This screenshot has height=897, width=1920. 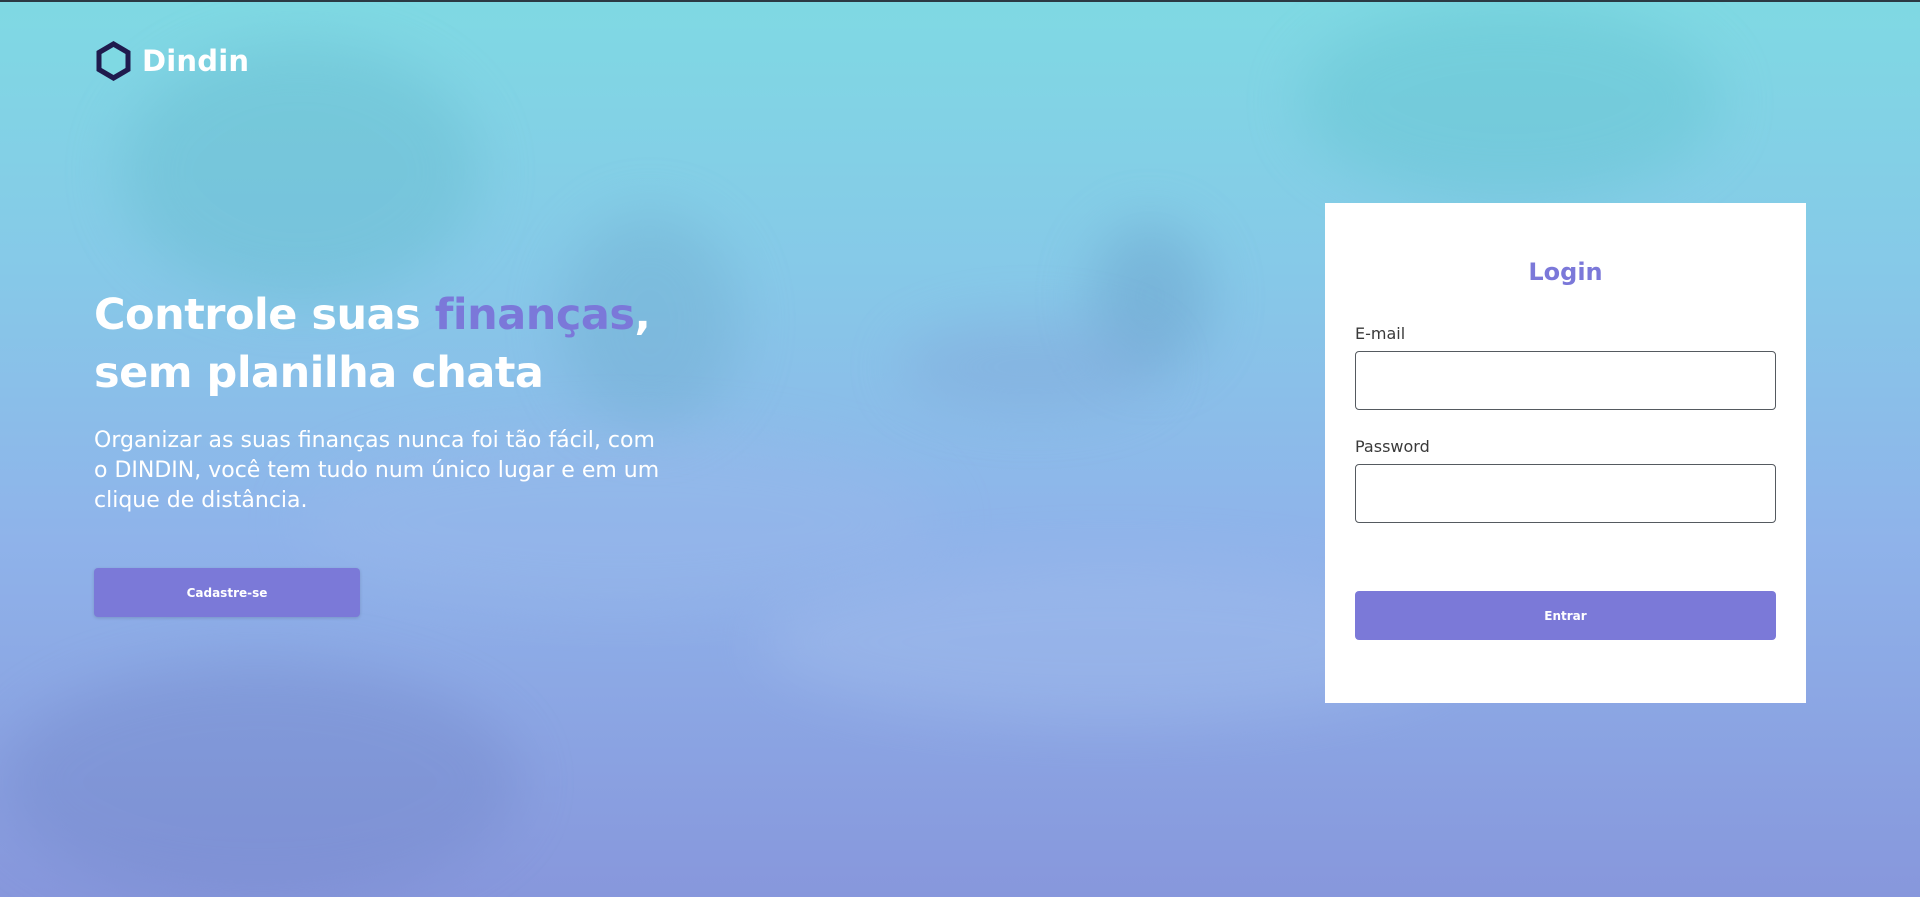 What do you see at coordinates (1565, 453) in the screenshot?
I see `login-card: Login E-mail Password Entrar` at bounding box center [1565, 453].